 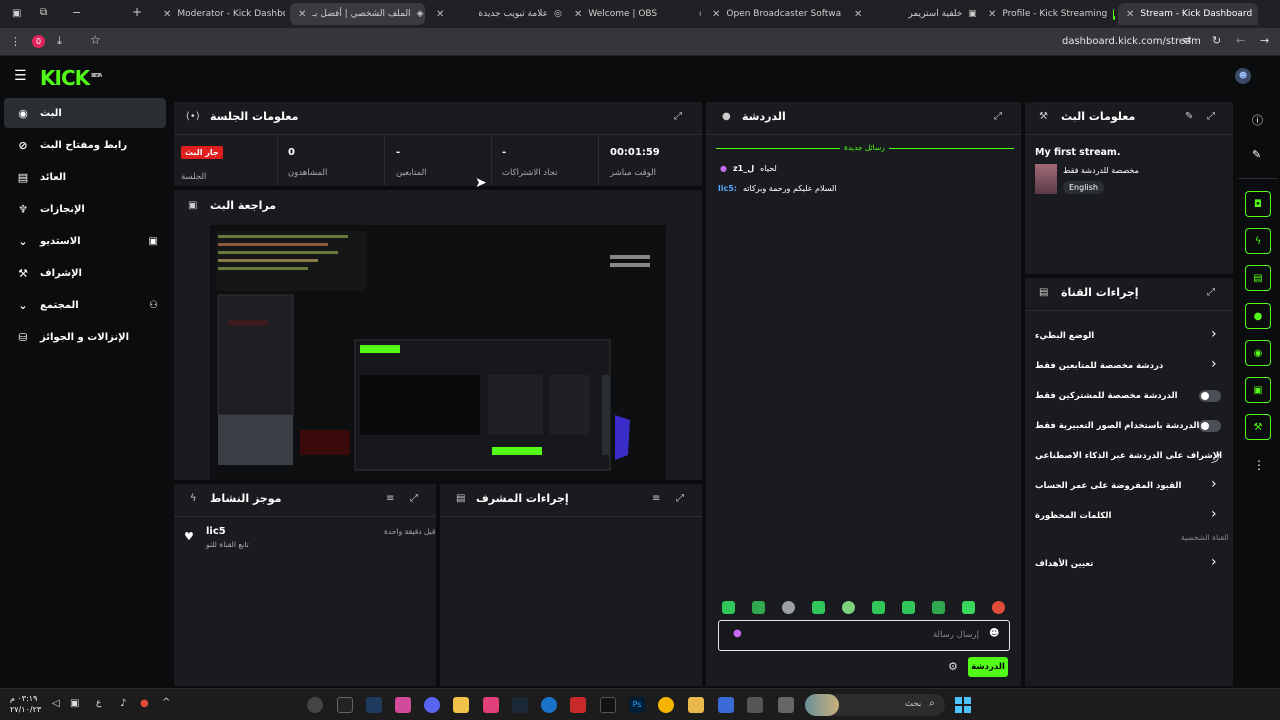 I want to click on kick-logo: KICK BETA, so click(x=71, y=78).